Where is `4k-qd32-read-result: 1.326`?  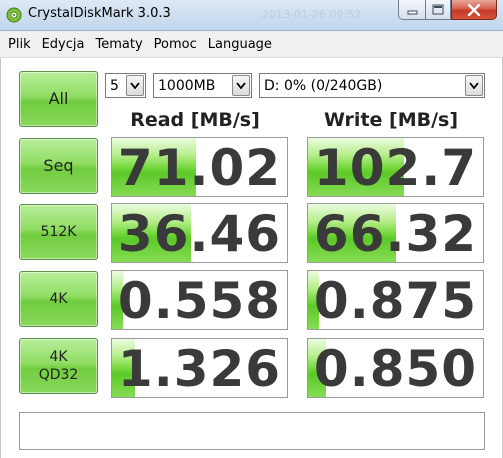 4k-qd32-read-result: 1.326 is located at coordinates (199, 368).